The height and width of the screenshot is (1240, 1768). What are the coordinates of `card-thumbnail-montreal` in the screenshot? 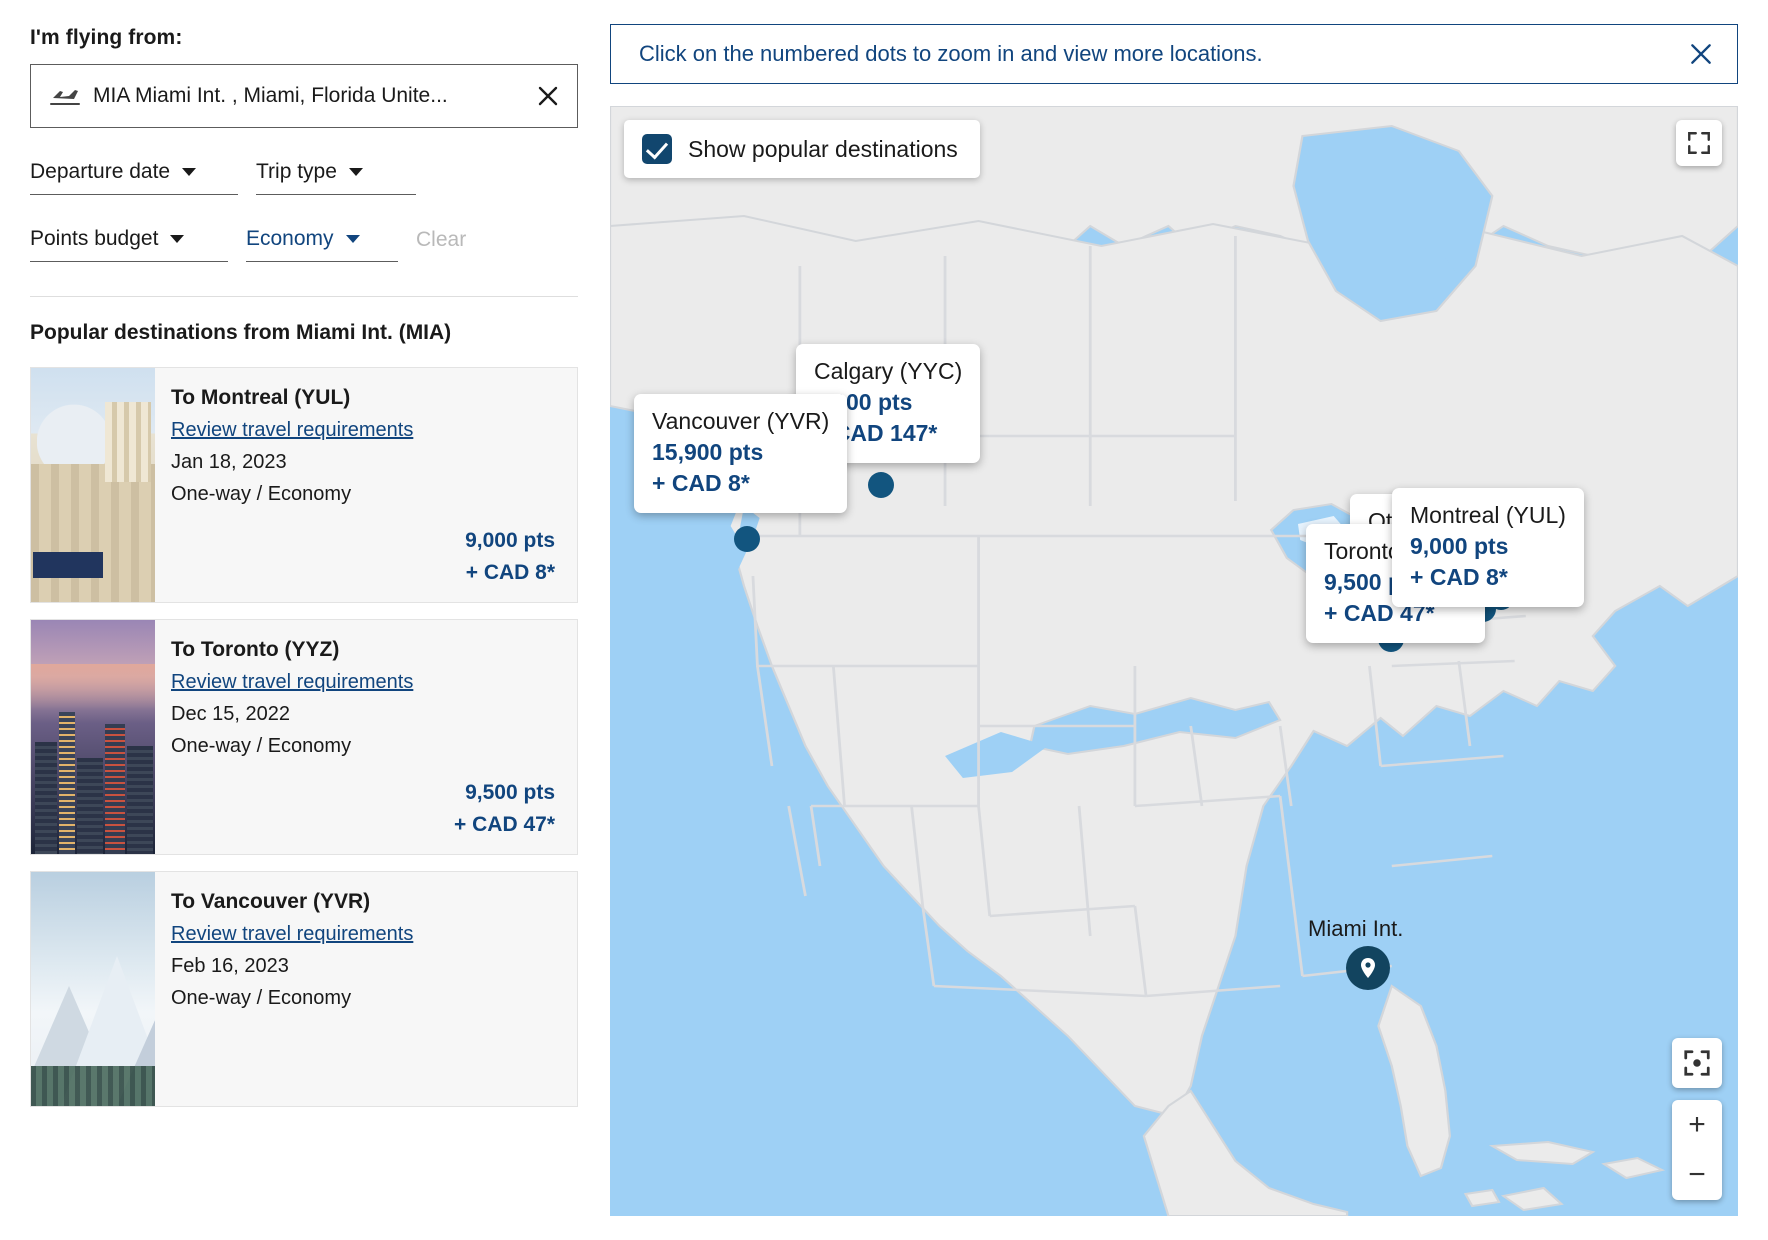 It's located at (93, 485).